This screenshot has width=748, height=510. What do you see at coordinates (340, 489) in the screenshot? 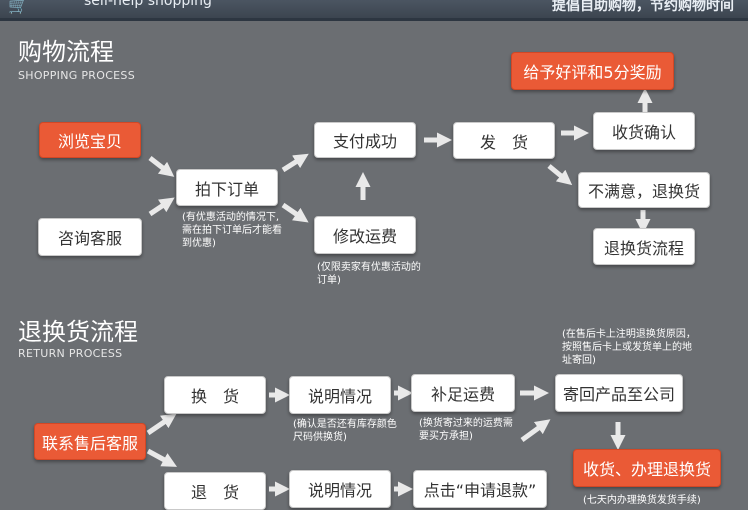
I see `explain-situation-refund-step: 说明情况` at bounding box center [340, 489].